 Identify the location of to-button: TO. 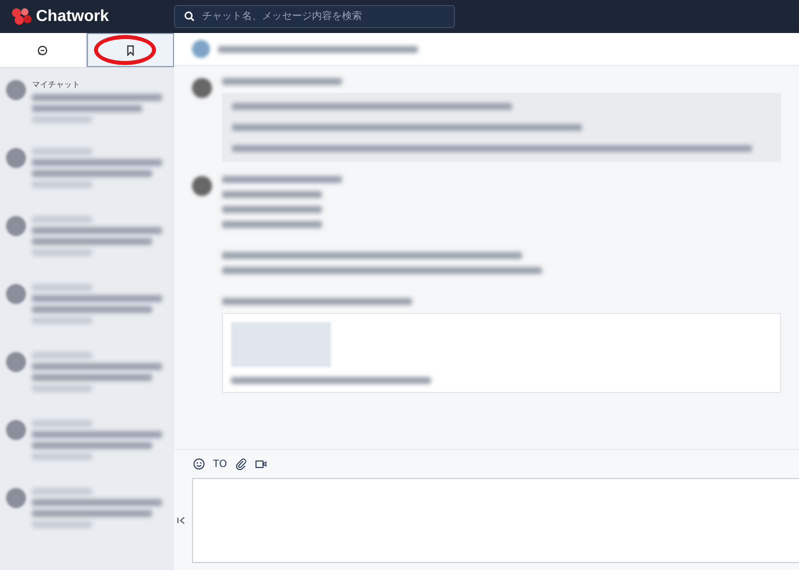
(220, 464).